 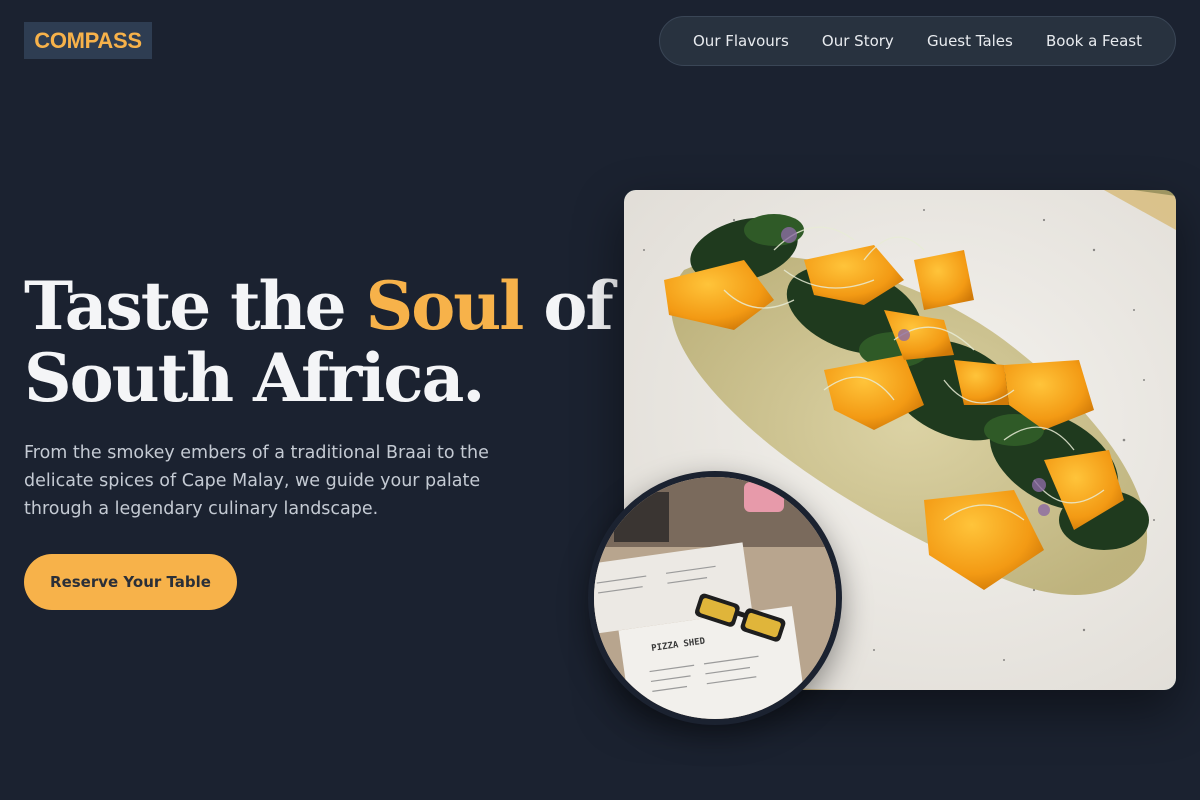 I want to click on inset-table-photo: PIZZA SHED, so click(x=715, y=598).